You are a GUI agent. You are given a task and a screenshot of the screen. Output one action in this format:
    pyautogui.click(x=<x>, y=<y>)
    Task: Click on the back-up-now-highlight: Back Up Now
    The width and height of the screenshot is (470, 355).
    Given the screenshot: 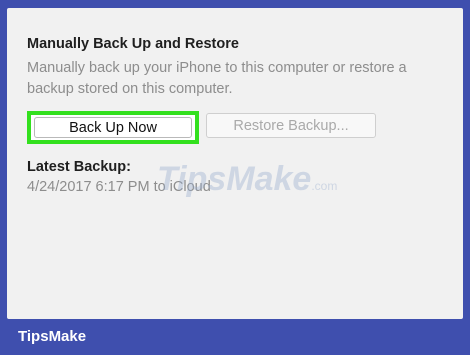 What is the action you would take?
    pyautogui.click(x=113, y=127)
    